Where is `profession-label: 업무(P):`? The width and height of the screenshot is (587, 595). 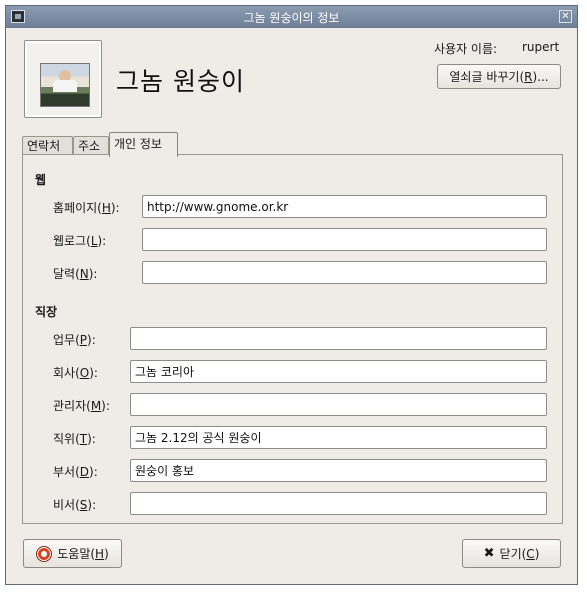
profession-label: 업무(P): is located at coordinates (74, 340).